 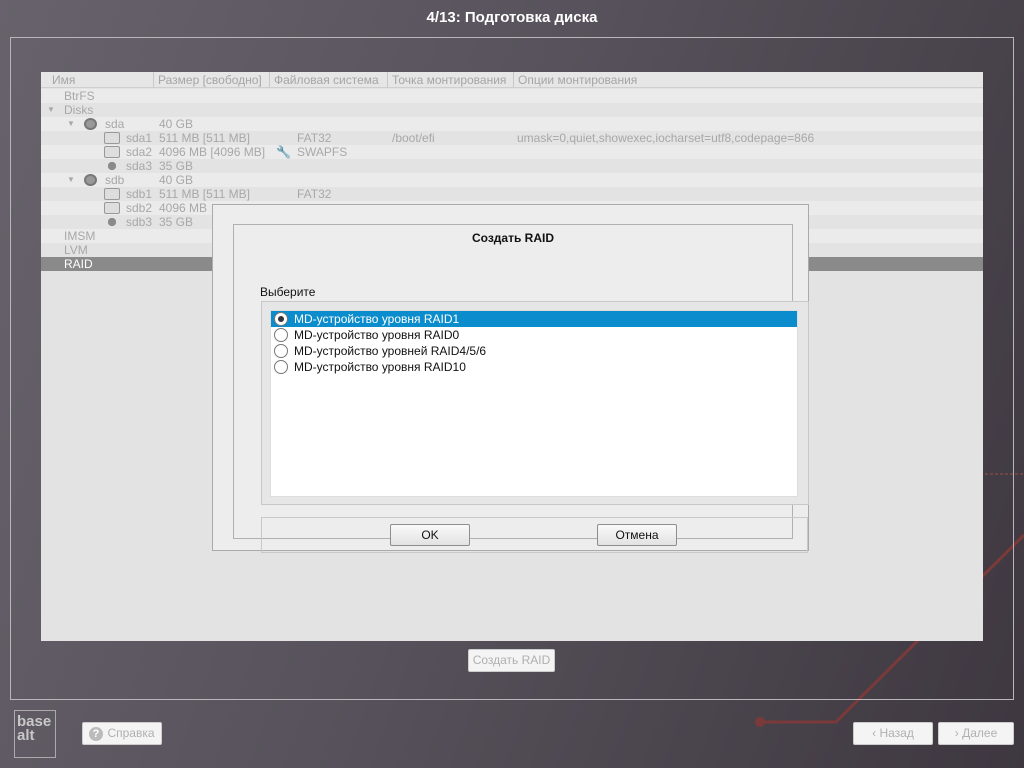 What do you see at coordinates (139, 194) in the screenshot?
I see `row-name: sdb1` at bounding box center [139, 194].